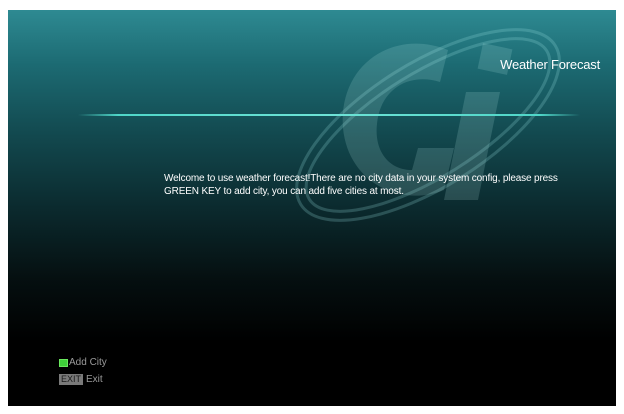 Image resolution: width=624 pixels, height=414 pixels. Describe the element at coordinates (94, 379) in the screenshot. I see `exit-label: Exit` at that location.